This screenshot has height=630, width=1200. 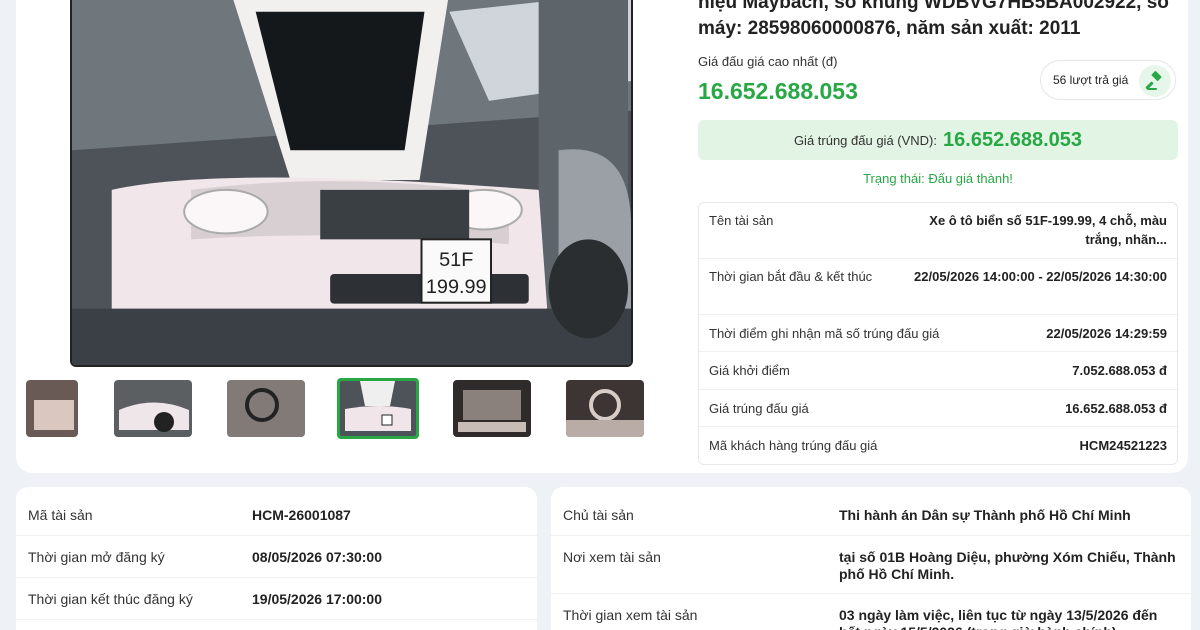 I want to click on plate-text-line1: 51F, so click(x=456, y=260).